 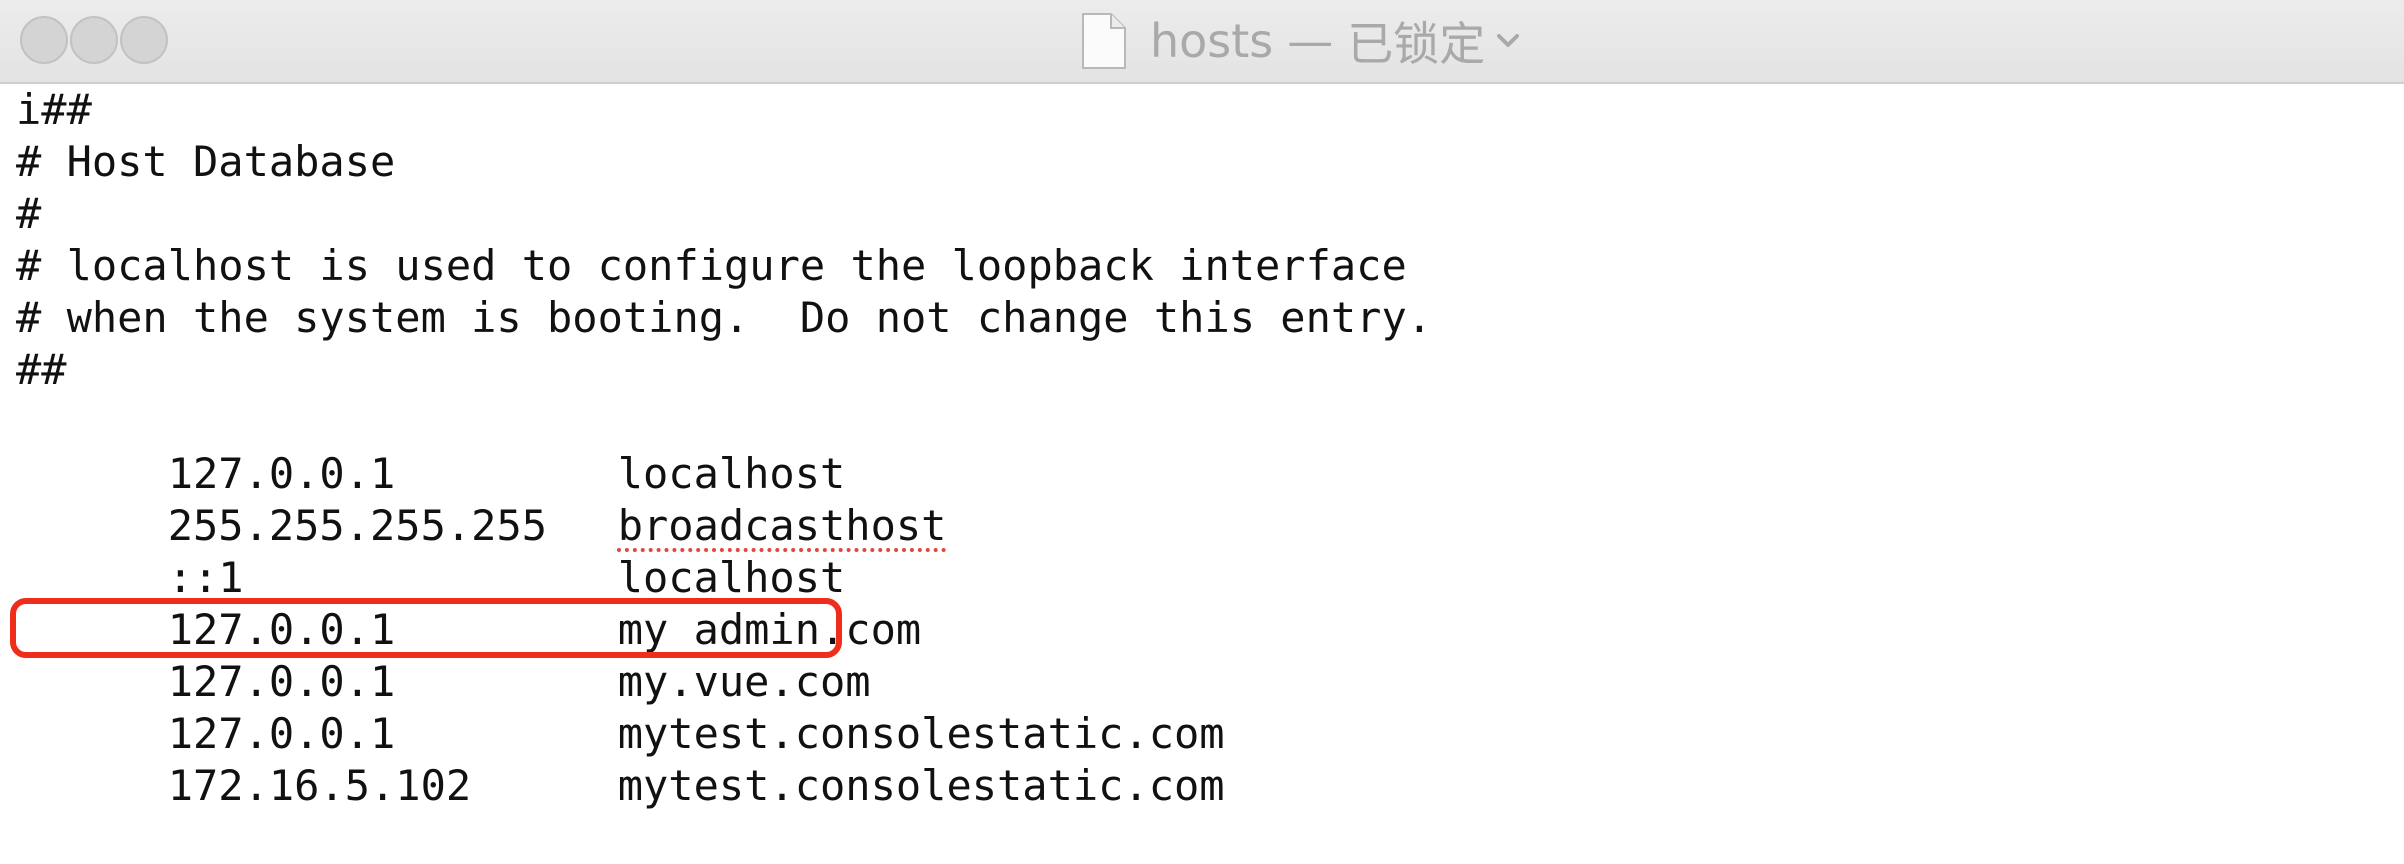 What do you see at coordinates (782, 525) in the screenshot?
I see `hostname-misspelled: broadcasthost` at bounding box center [782, 525].